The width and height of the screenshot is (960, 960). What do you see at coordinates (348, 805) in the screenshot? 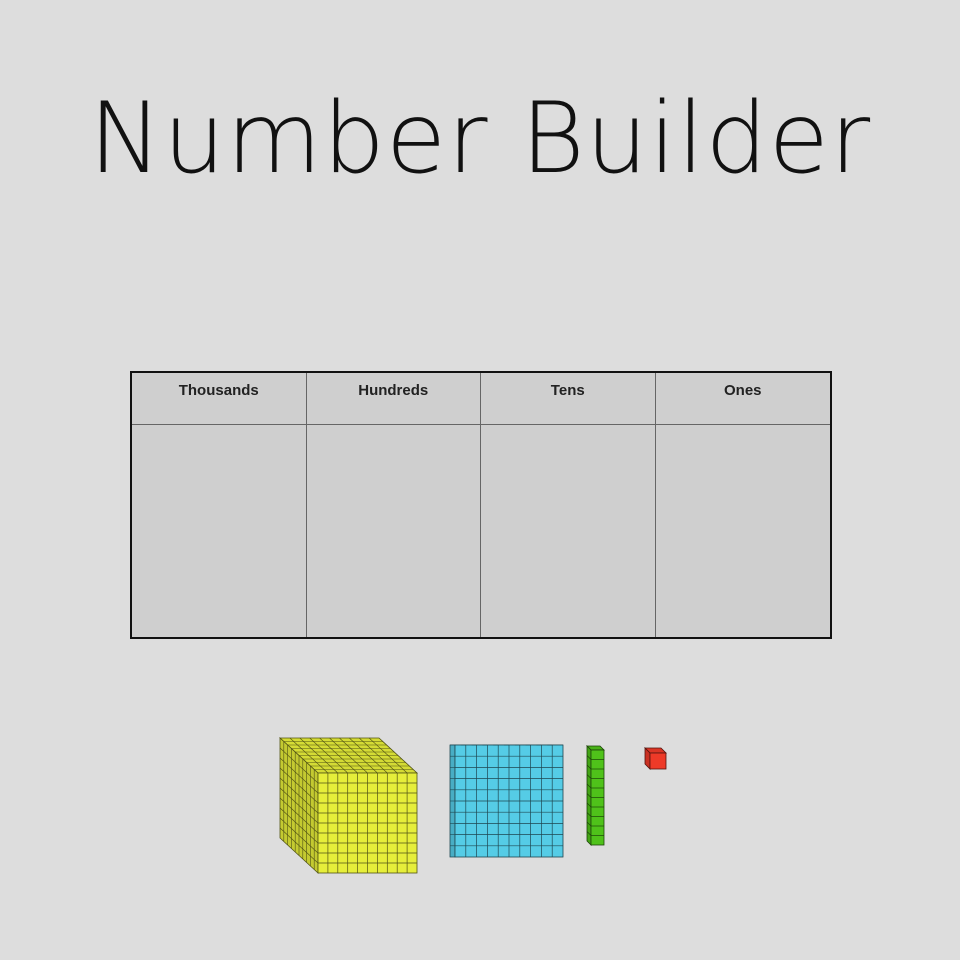
I see `thousands-cube-block` at bounding box center [348, 805].